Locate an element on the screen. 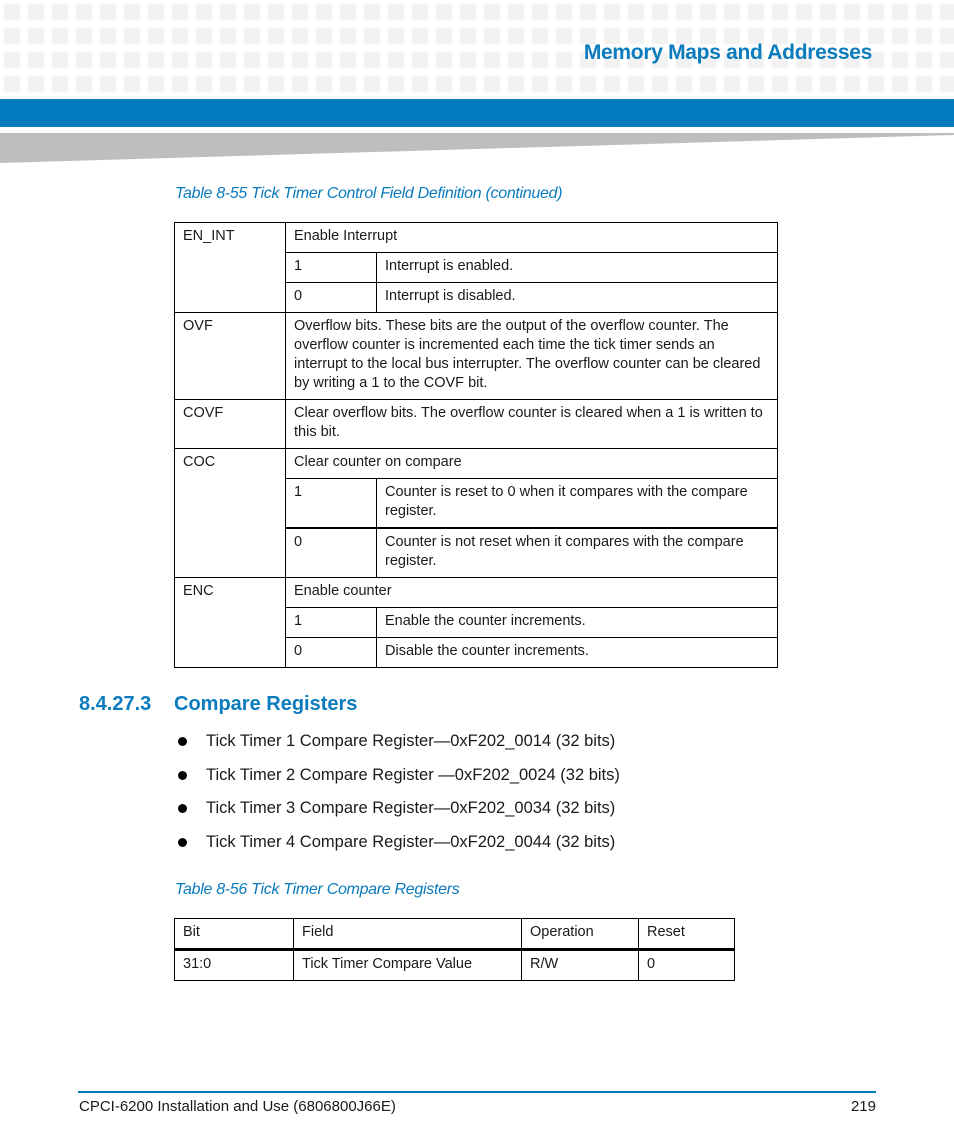  field-value-meaning: Disable the counter increments. is located at coordinates (577, 652).